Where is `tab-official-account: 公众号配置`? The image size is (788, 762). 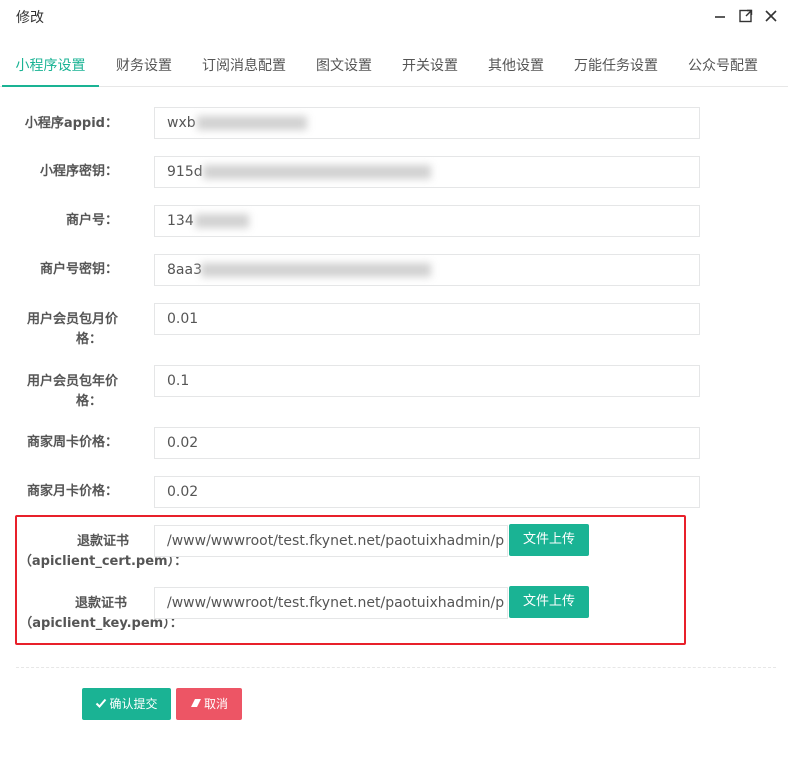
tab-official-account: 公众号配置 is located at coordinates (723, 66).